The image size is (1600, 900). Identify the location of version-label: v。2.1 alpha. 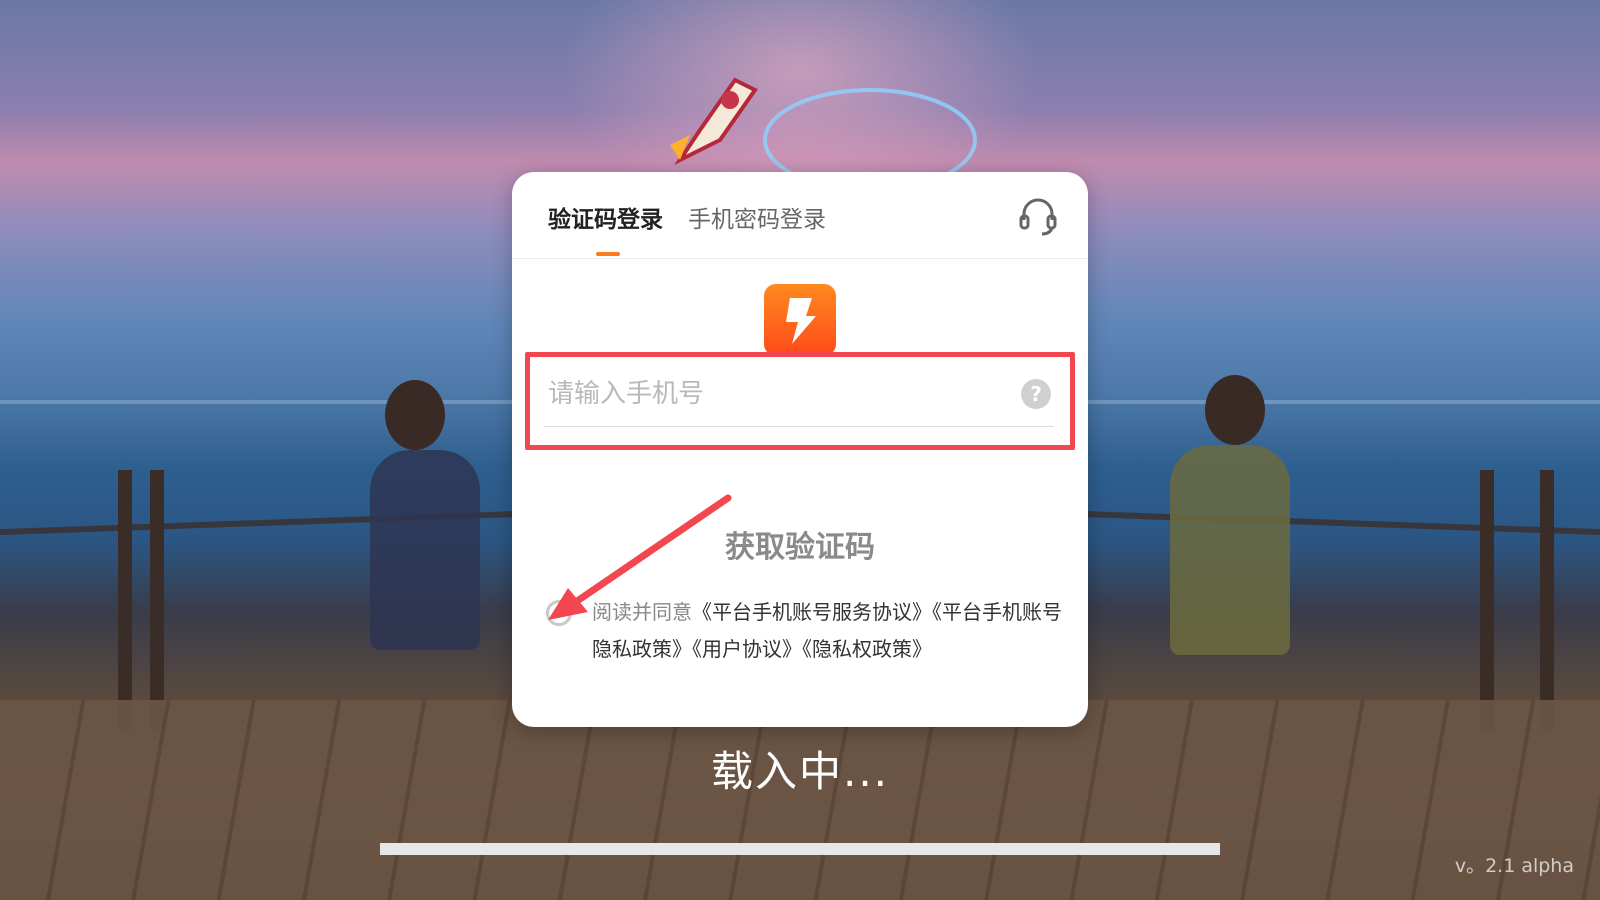
(1514, 866).